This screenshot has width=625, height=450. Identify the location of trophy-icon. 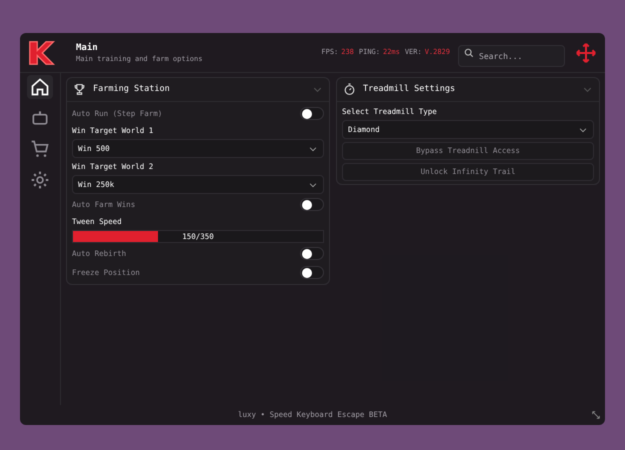
(79, 89).